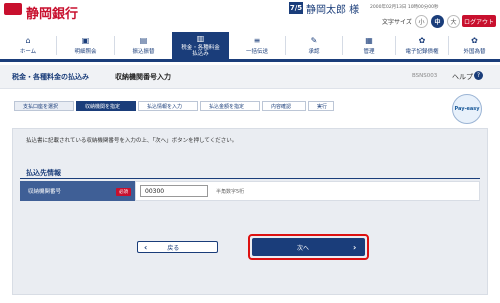 Image resolution: width=500 pixels, height=303 pixels. What do you see at coordinates (404, 7) in the screenshot?
I see `login-time: 2000年02月13日 10時00分00秒` at bounding box center [404, 7].